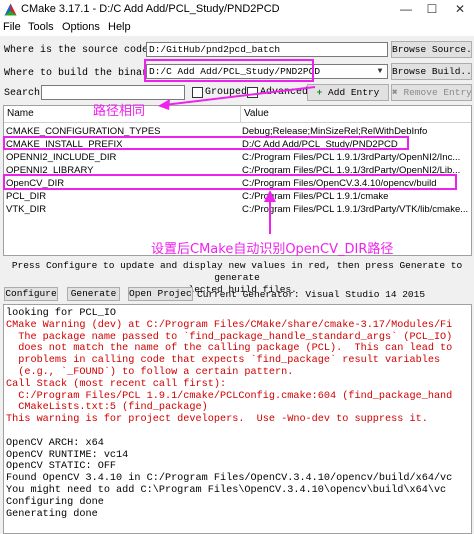  What do you see at coordinates (61, 467) in the screenshot?
I see `console-line: OpenCV STATIC: OFF` at bounding box center [61, 467].